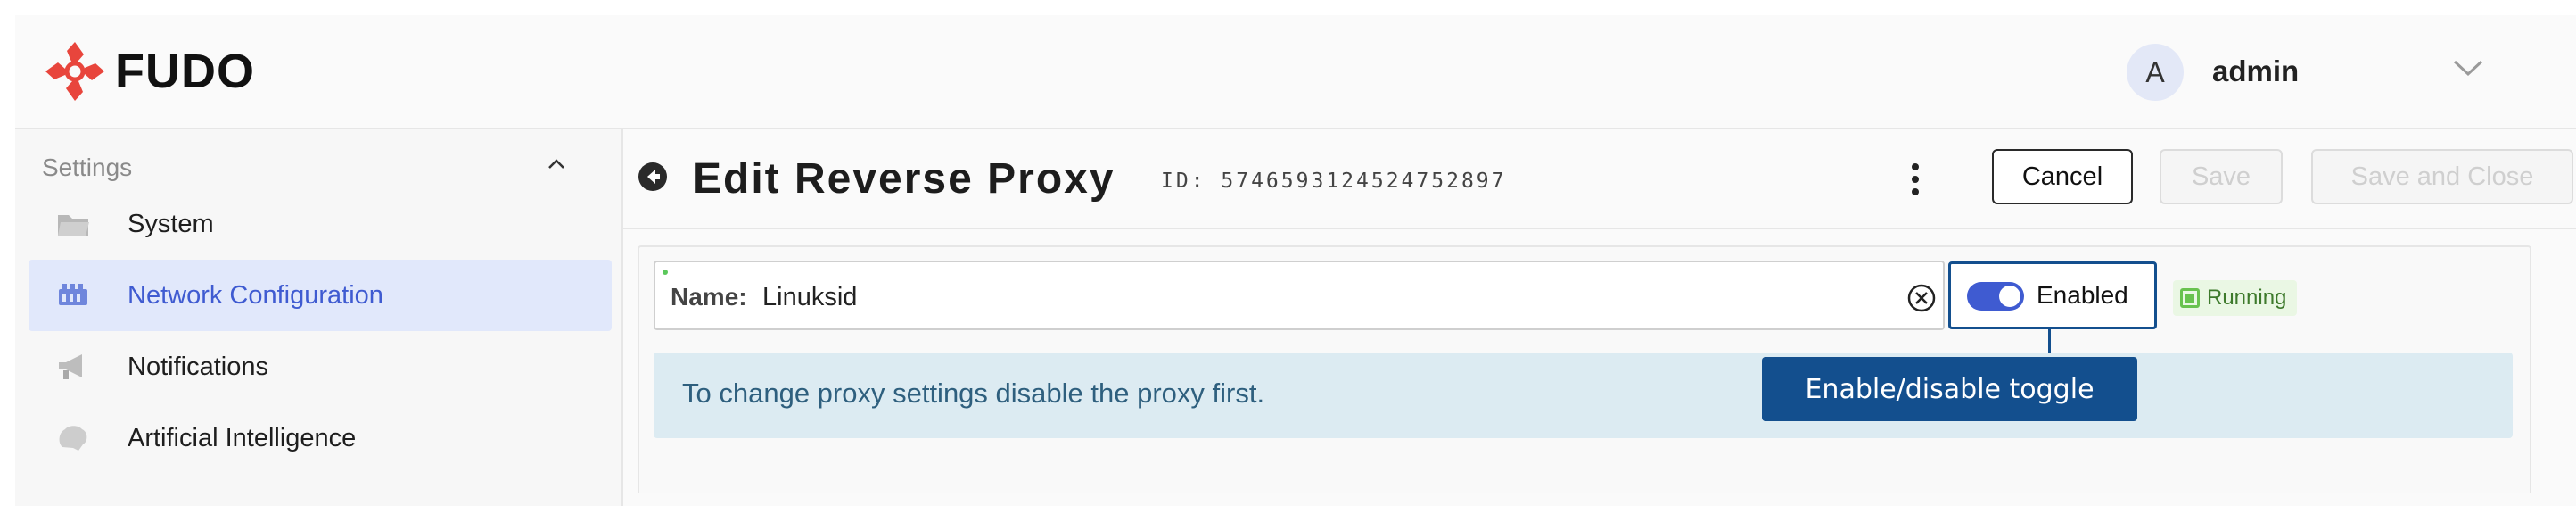 The image size is (2576, 506). Describe the element at coordinates (1334, 181) in the screenshot. I see `page-id: ID: 5746593124524752897` at that location.